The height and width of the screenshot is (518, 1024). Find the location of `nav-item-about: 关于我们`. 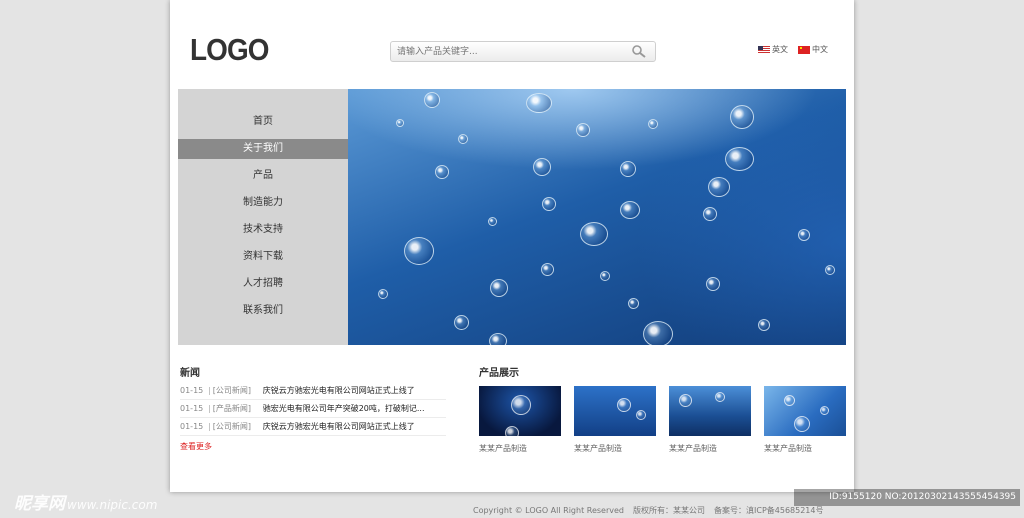

nav-item-about: 关于我们 is located at coordinates (263, 149).